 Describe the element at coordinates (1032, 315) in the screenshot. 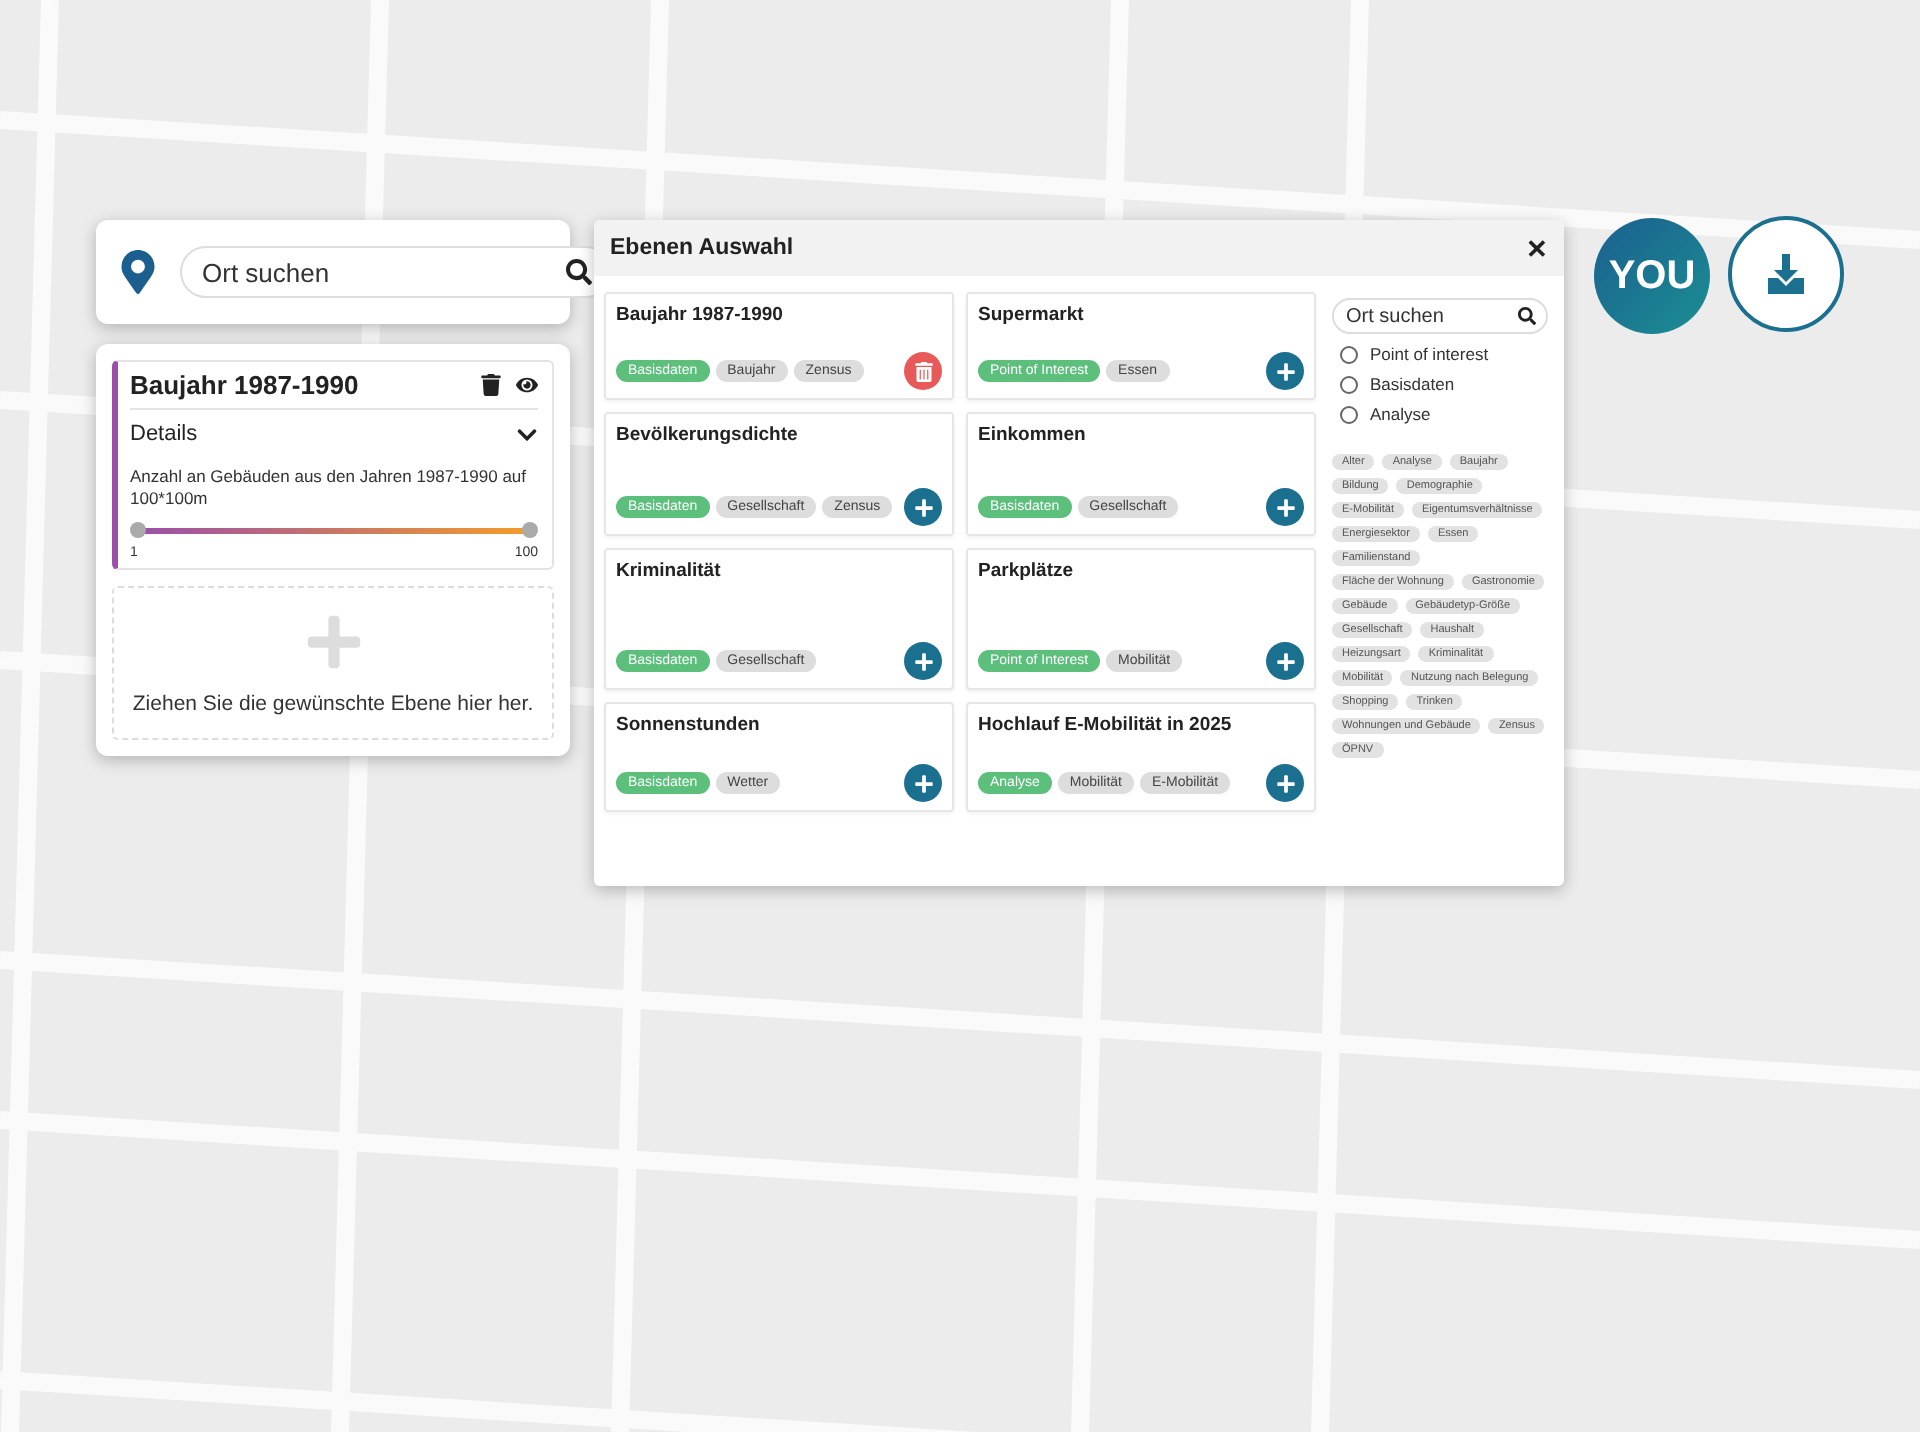

I see `layer-option-title: Supermarkt` at that location.